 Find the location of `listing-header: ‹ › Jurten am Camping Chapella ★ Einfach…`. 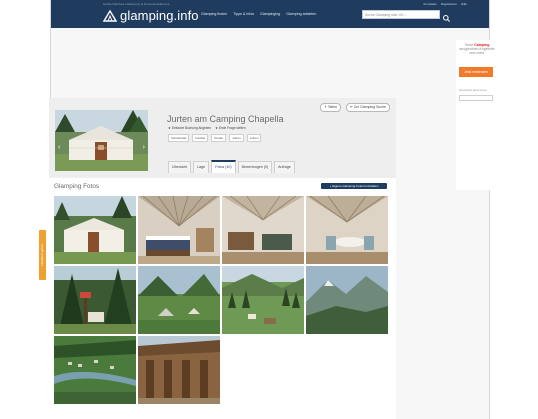

listing-header: ‹ › Jurten am Camping Chapella ★ Einfach… is located at coordinates (222, 138).